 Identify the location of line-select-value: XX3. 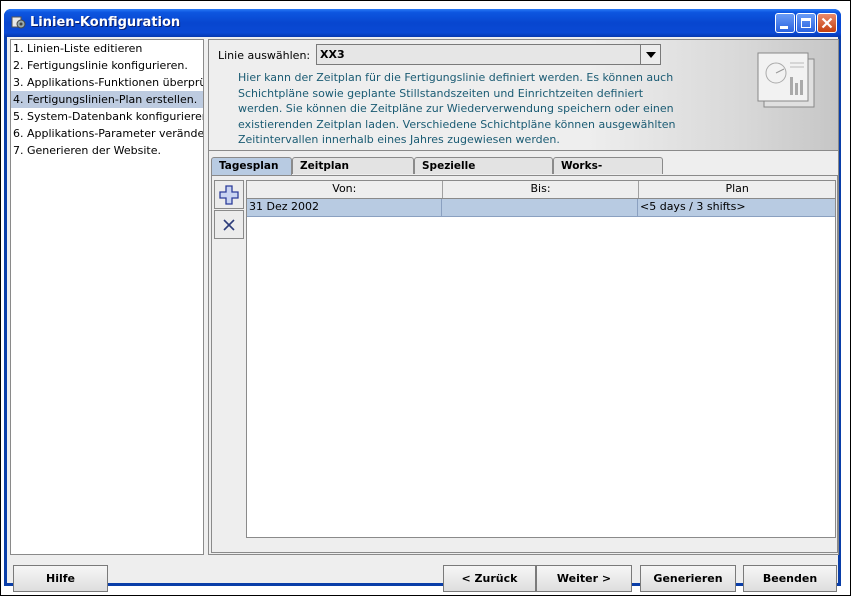
(332, 54).